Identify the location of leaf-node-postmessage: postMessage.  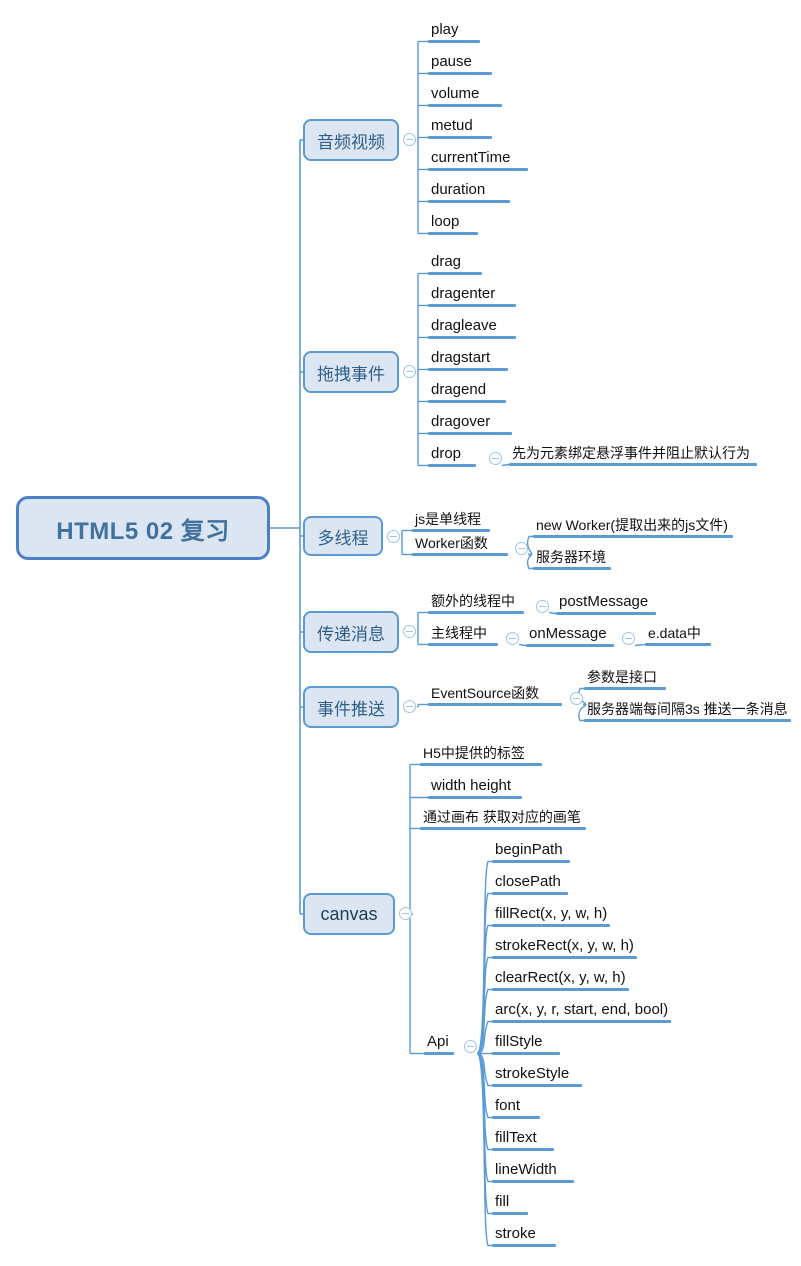
(606, 604).